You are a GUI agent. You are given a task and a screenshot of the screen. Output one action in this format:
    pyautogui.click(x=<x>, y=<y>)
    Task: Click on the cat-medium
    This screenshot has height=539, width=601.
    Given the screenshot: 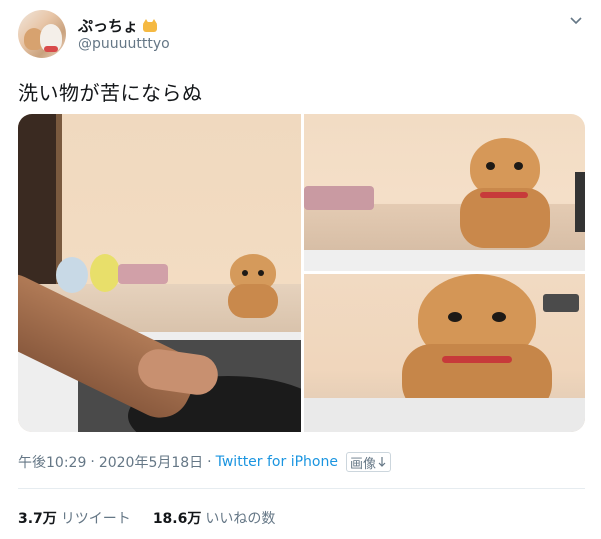 What is the action you would take?
    pyautogui.click(x=504, y=192)
    